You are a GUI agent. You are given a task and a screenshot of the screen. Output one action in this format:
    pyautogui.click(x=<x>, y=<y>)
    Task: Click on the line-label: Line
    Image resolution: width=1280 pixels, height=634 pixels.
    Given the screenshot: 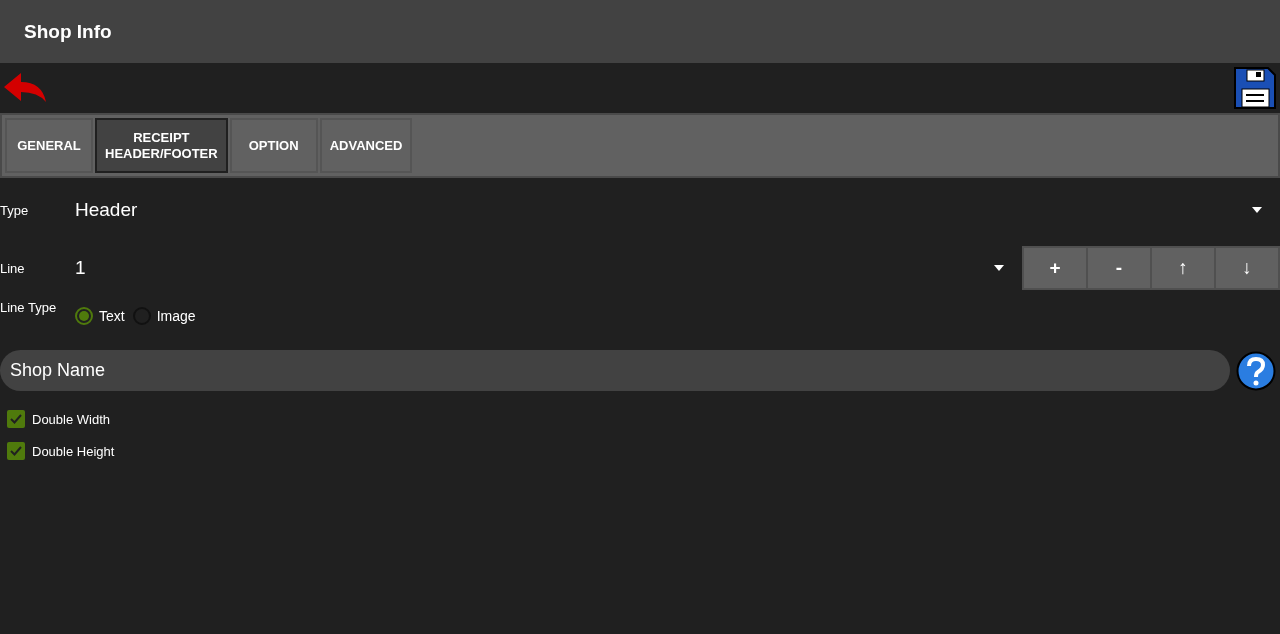 What is the action you would take?
    pyautogui.click(x=13, y=268)
    